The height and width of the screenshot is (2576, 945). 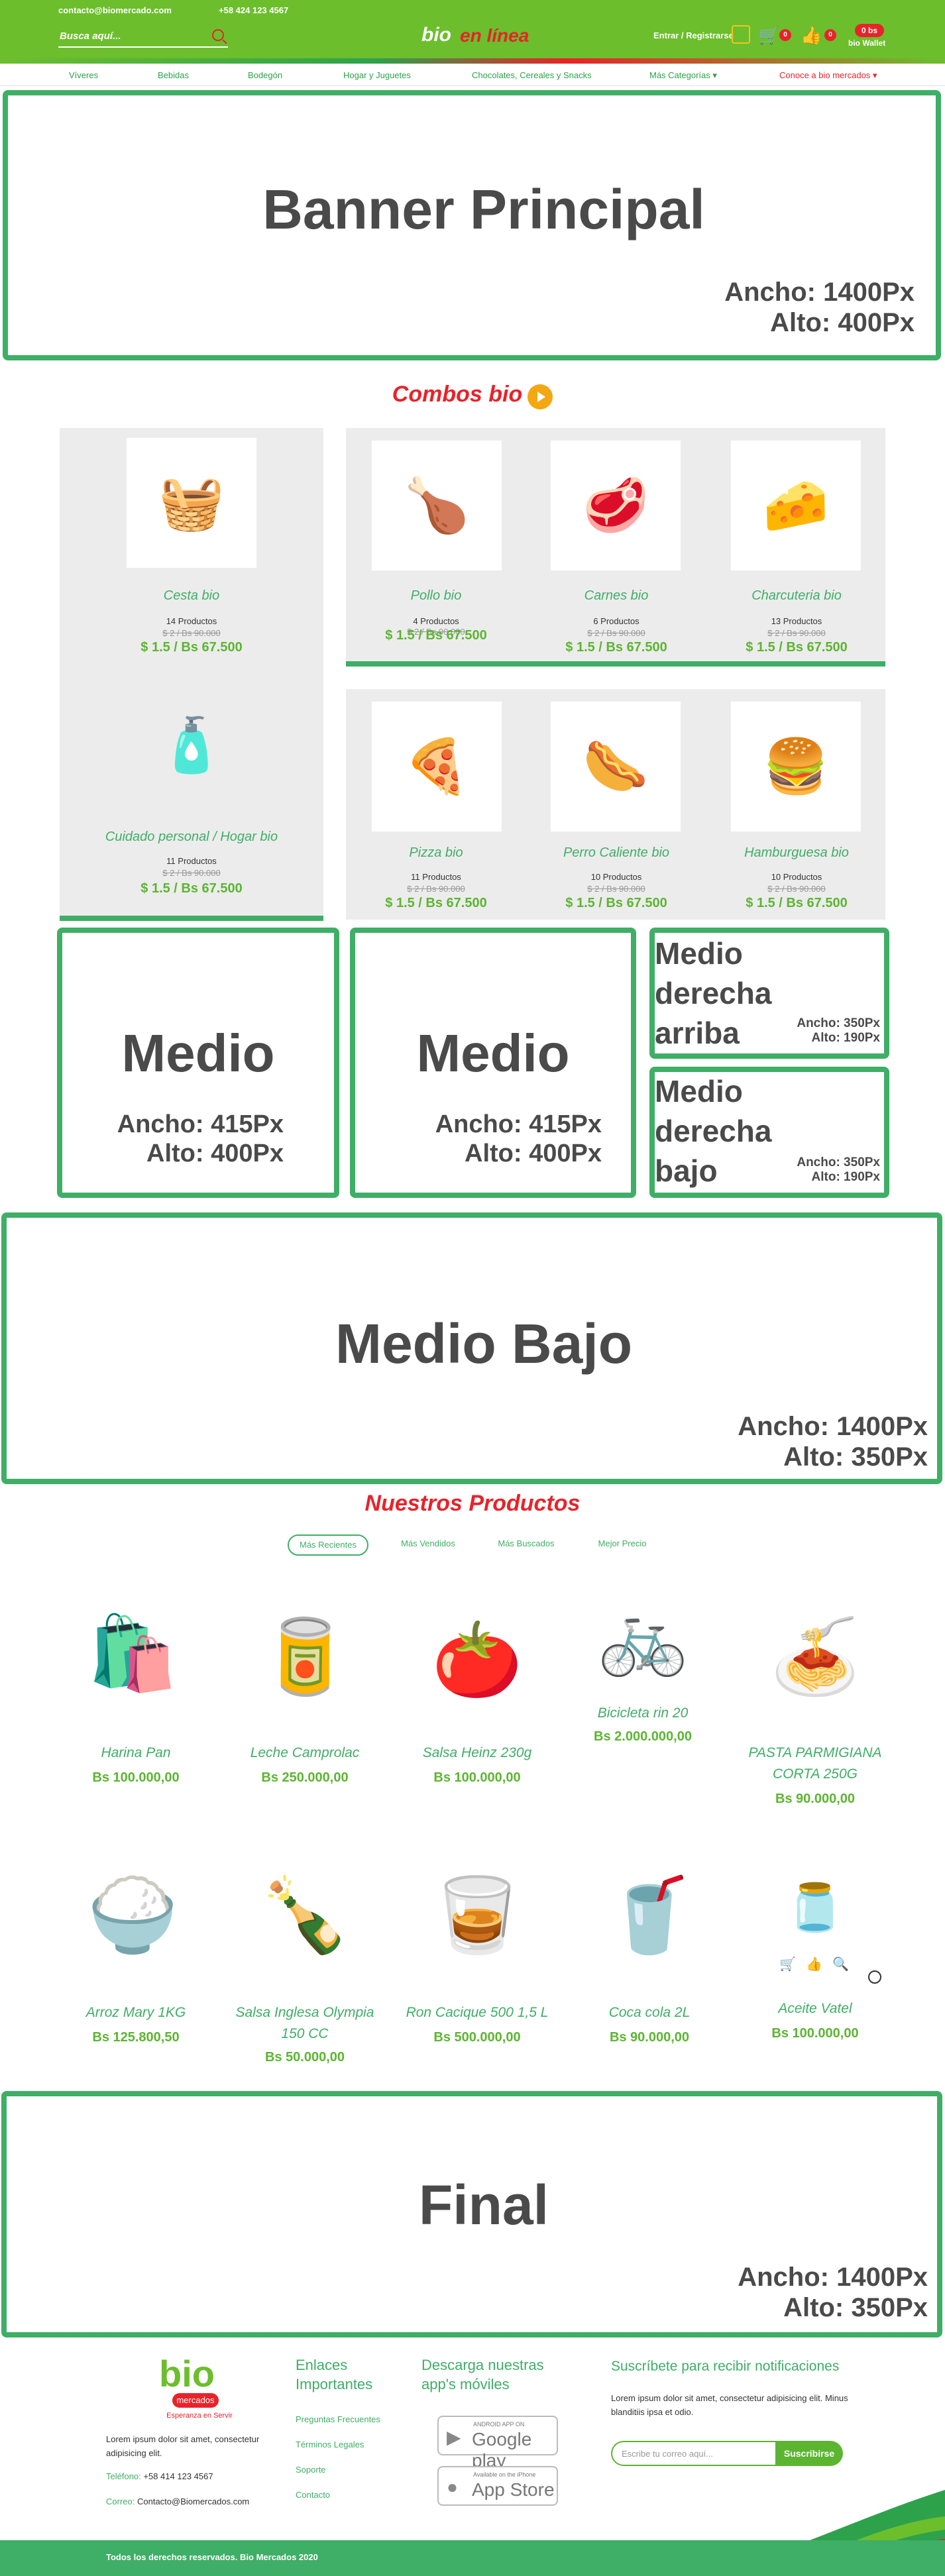 I want to click on meat-icon: 🥩, so click(x=615, y=505).